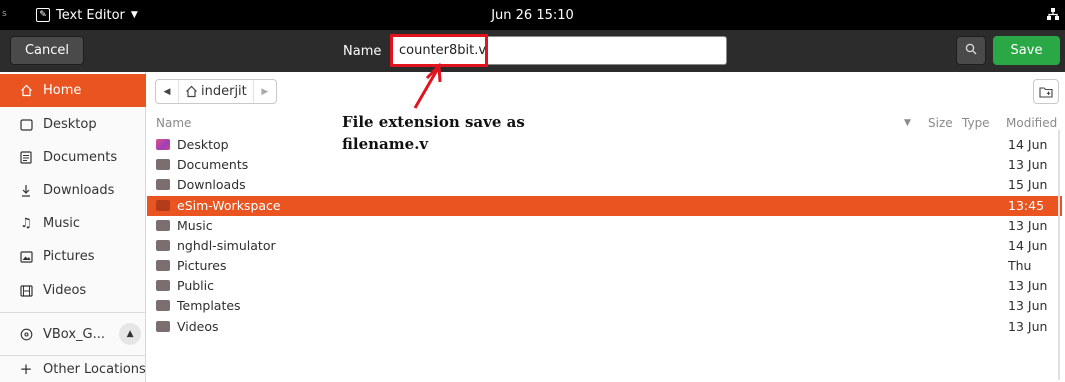  I want to click on file-name: Pictures, so click(202, 265).